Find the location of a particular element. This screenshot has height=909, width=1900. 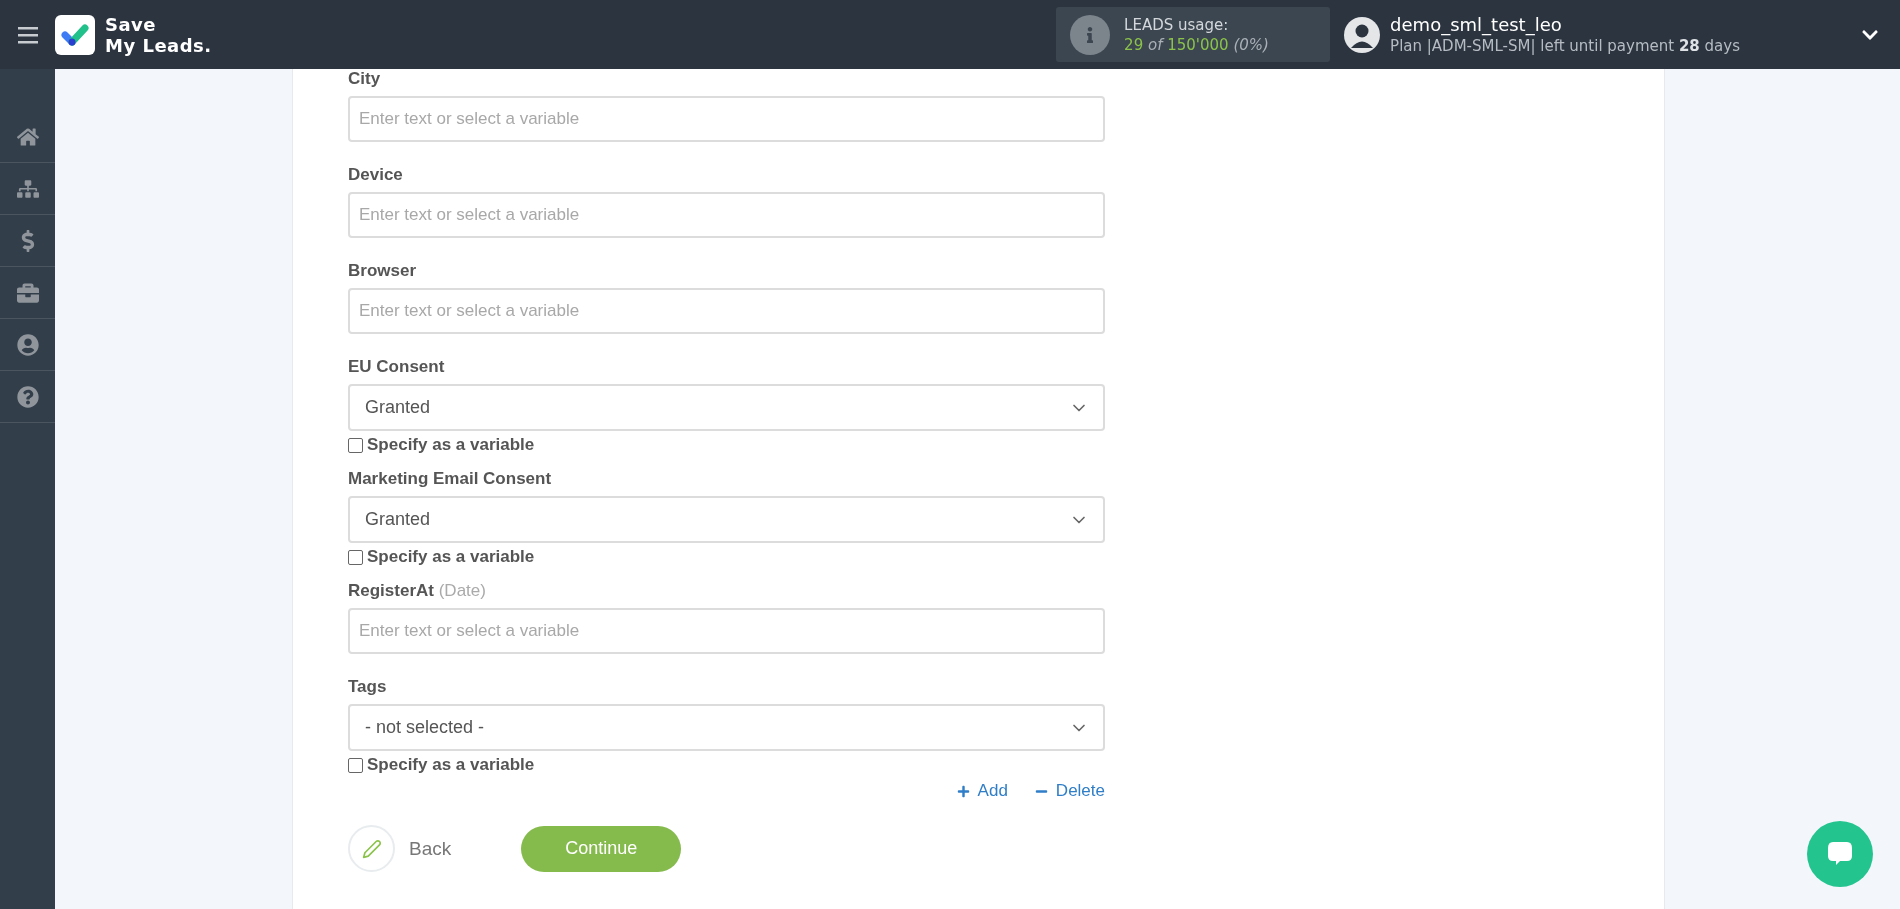

plan-info: Plan |ADM-SML-SM| left until payment 28 days is located at coordinates (1565, 46).